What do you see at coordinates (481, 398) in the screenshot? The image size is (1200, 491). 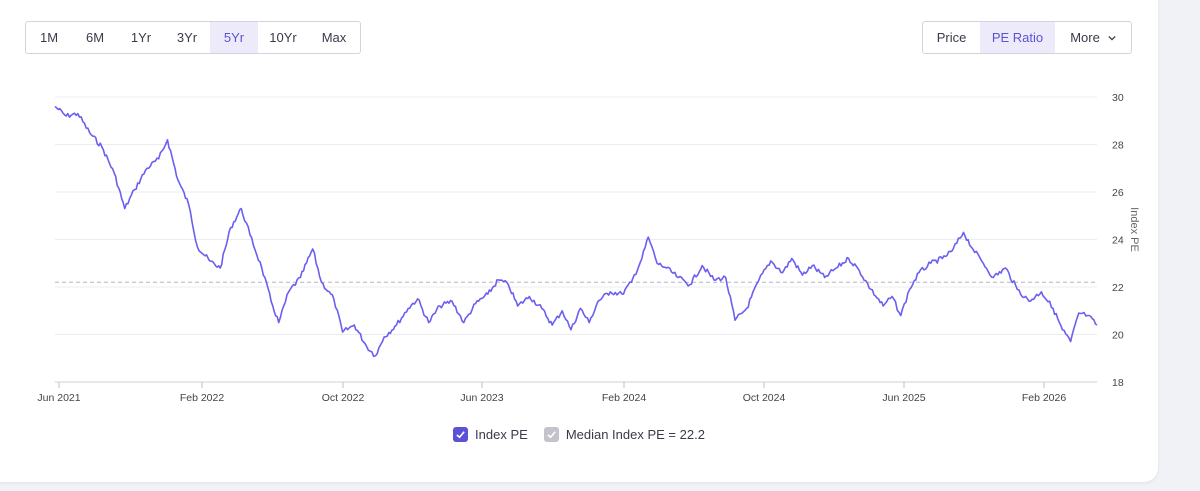 I see `x-tick-label: Jun 2023` at bounding box center [481, 398].